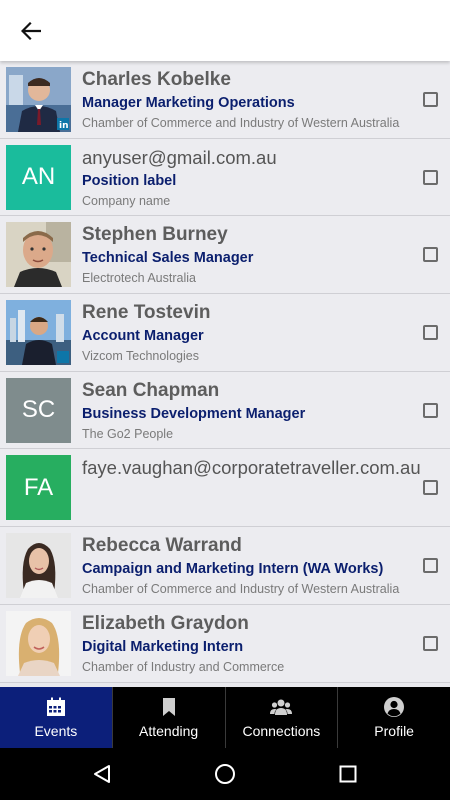  Describe the element at coordinates (56, 731) in the screenshot. I see `tab-label: Events` at that location.